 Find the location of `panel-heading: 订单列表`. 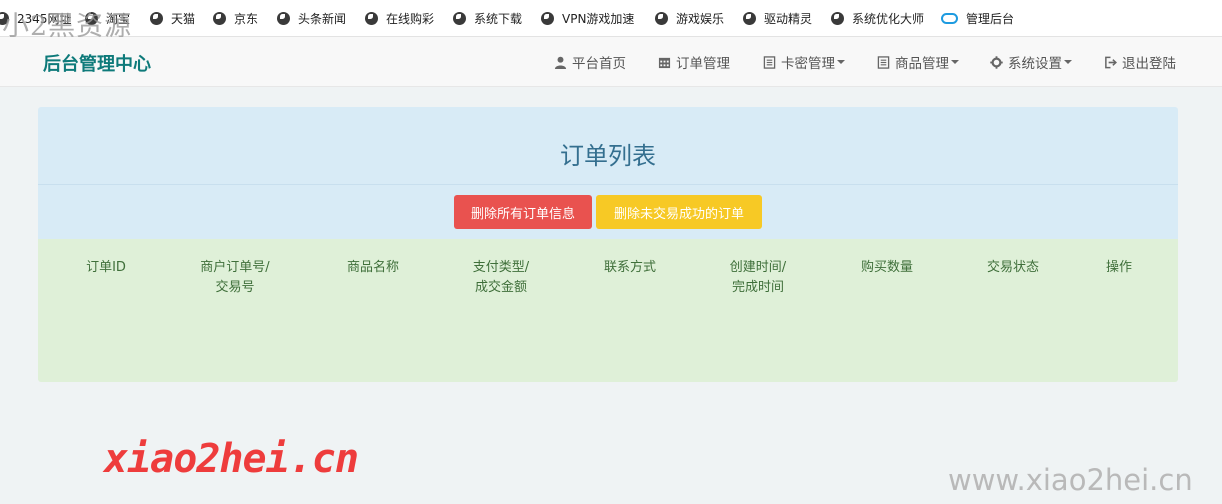

panel-heading: 订单列表 is located at coordinates (608, 146).